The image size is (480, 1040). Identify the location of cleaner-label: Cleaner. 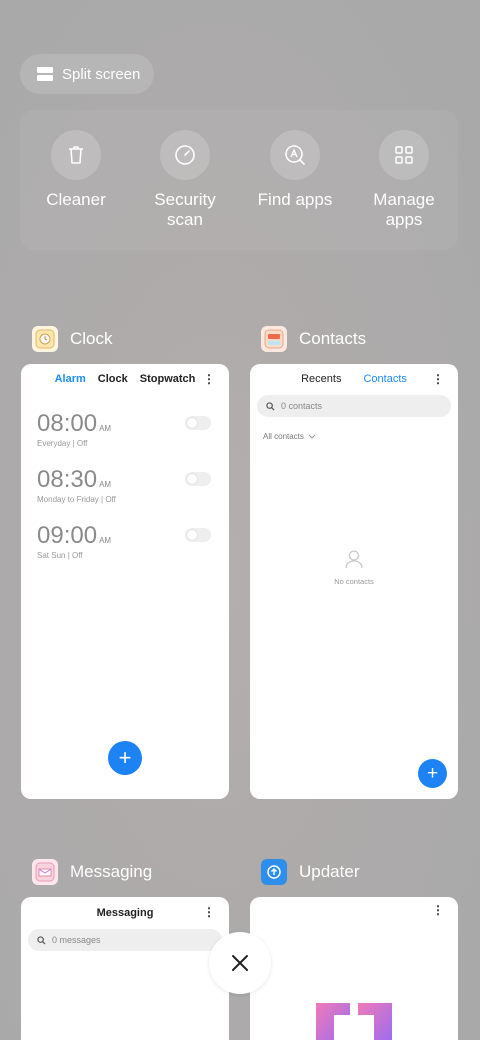
(76, 199).